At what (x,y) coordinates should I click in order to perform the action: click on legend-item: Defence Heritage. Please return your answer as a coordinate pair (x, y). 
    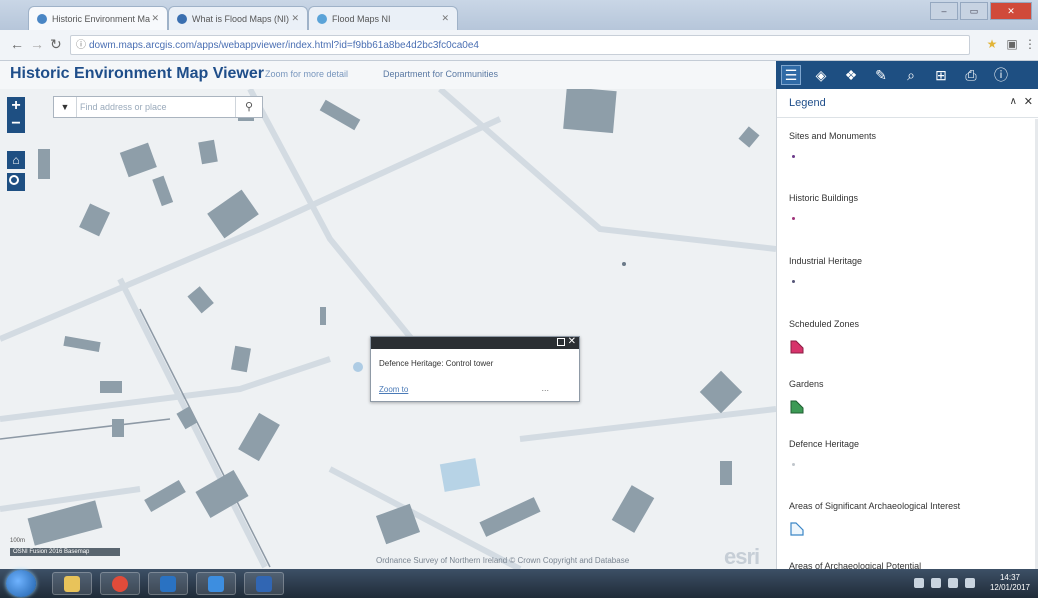
    Looking at the image, I should click on (909, 456).